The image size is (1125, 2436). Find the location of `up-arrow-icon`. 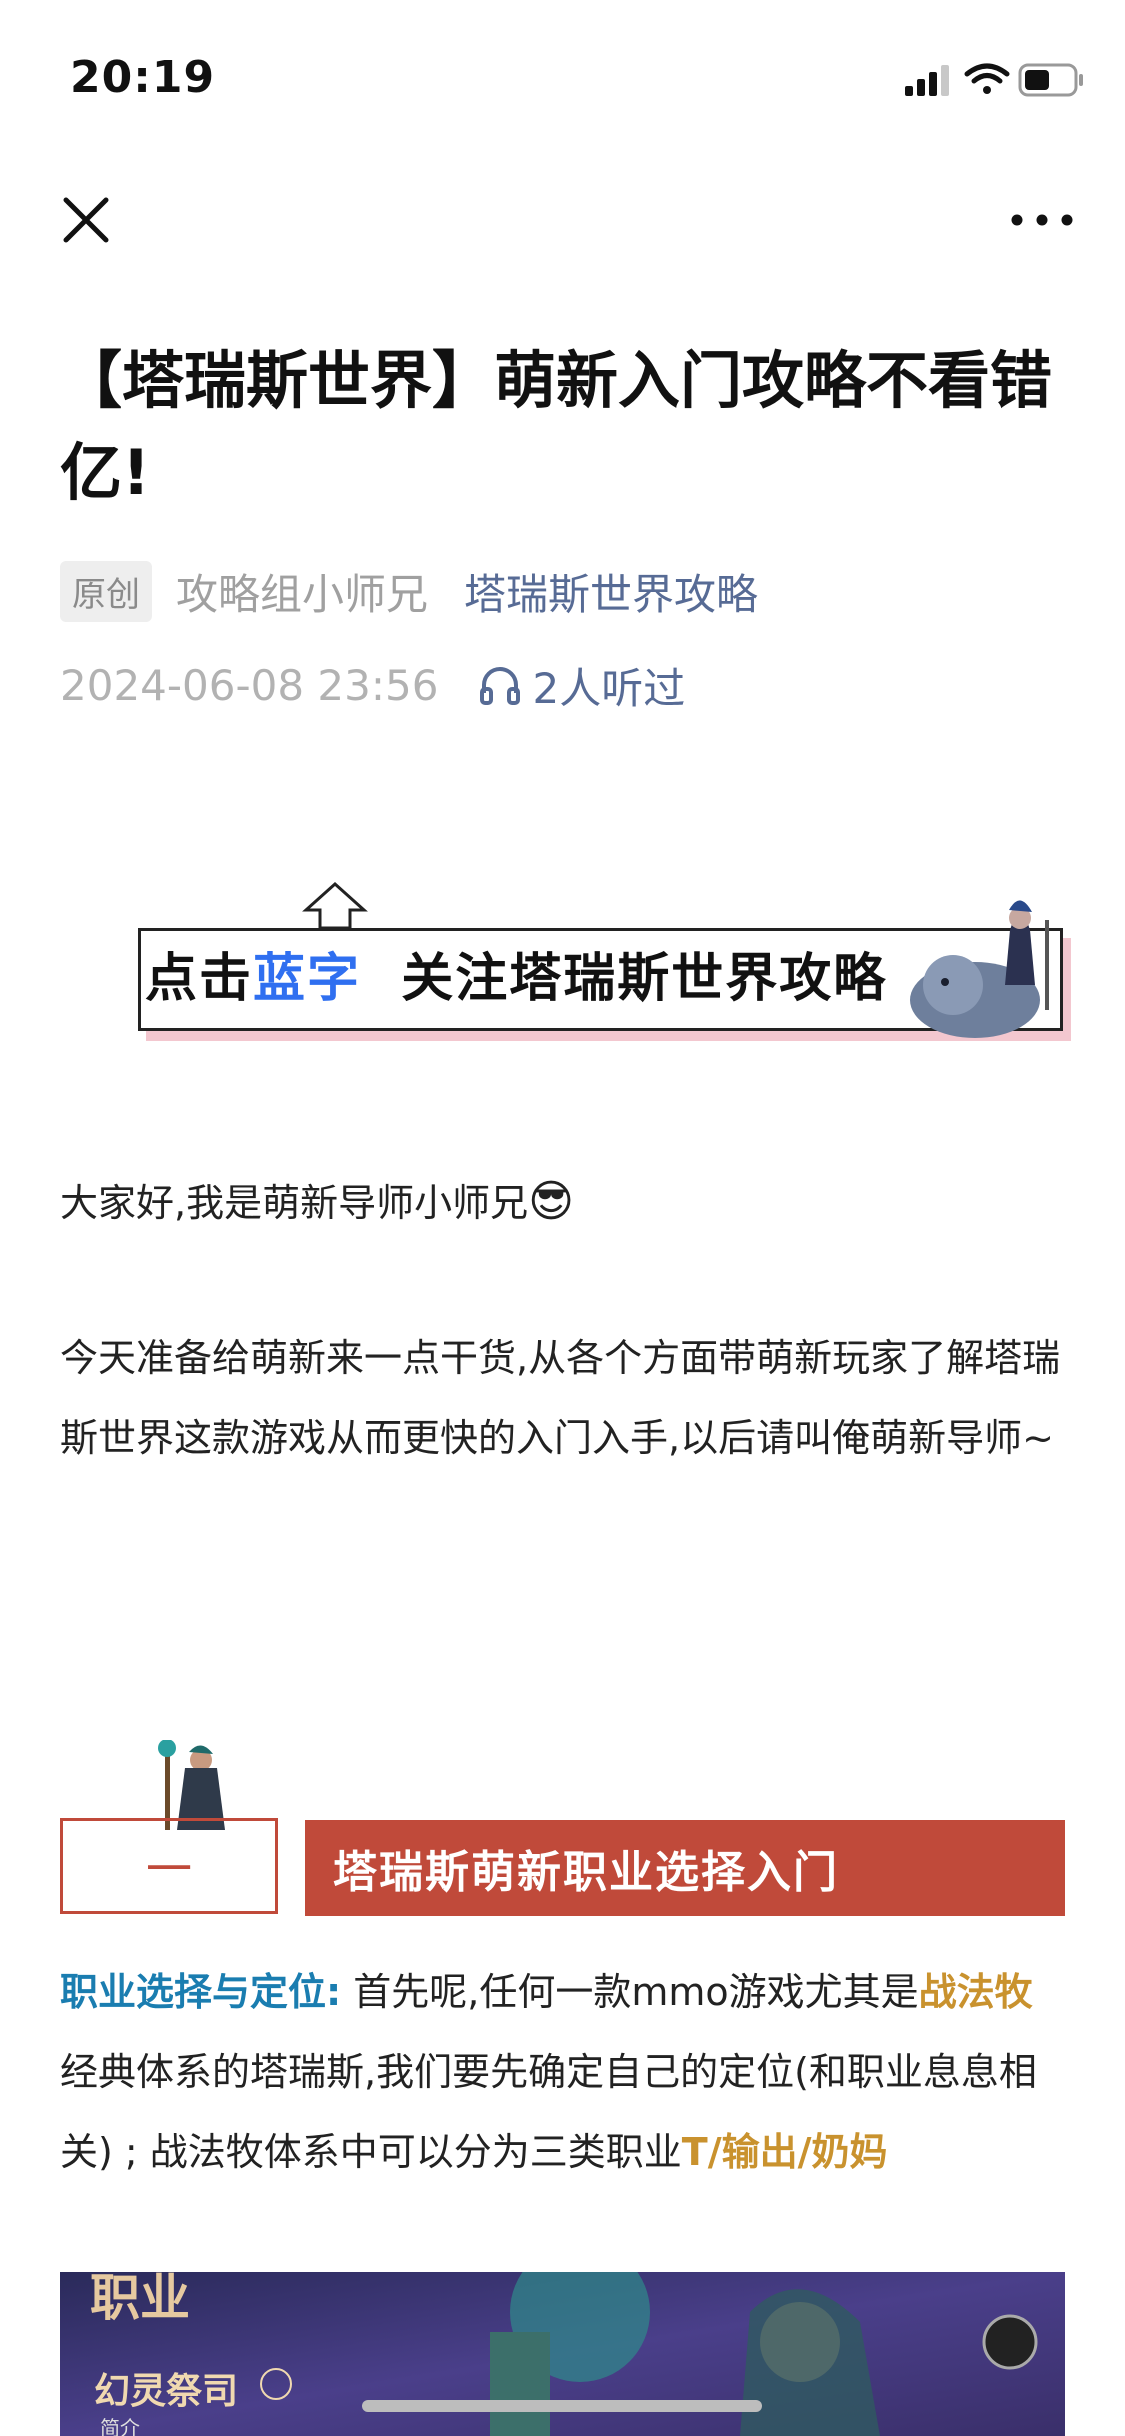

up-arrow-icon is located at coordinates (335, 905).